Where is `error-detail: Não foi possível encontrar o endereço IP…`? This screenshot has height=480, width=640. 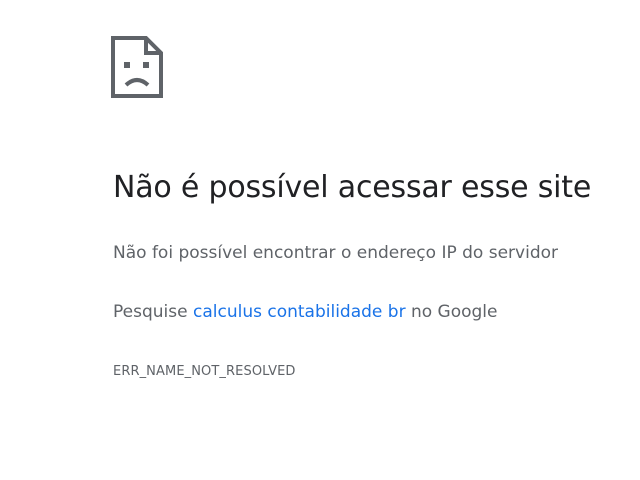 error-detail: Não foi possível encontrar o endereço IP… is located at coordinates (335, 253).